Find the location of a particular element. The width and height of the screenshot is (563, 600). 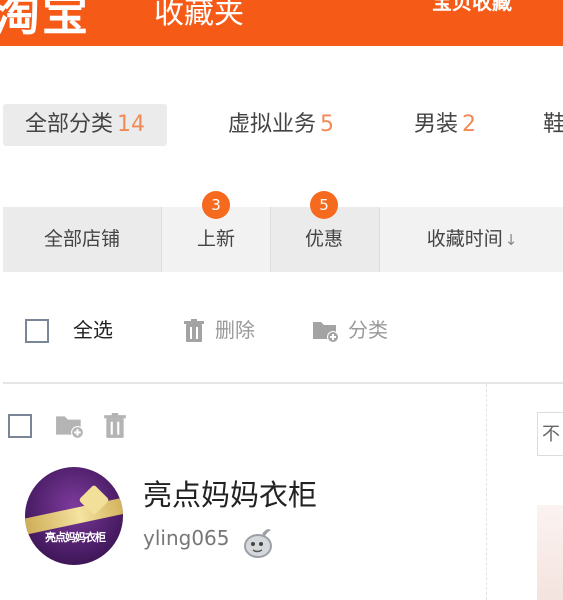

category-label: 鞋 is located at coordinates (553, 124).